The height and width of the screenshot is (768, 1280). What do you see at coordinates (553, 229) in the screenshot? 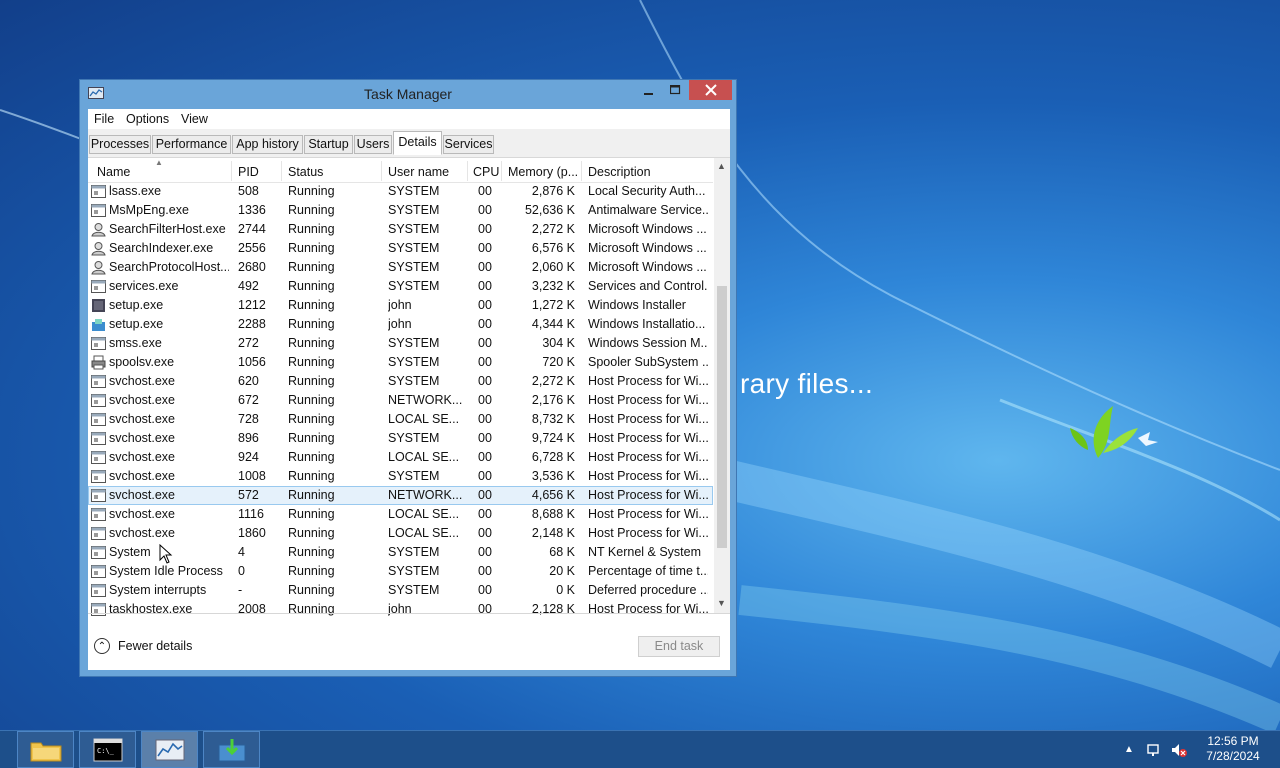
I see `process-memory: 2,272 K` at bounding box center [553, 229].